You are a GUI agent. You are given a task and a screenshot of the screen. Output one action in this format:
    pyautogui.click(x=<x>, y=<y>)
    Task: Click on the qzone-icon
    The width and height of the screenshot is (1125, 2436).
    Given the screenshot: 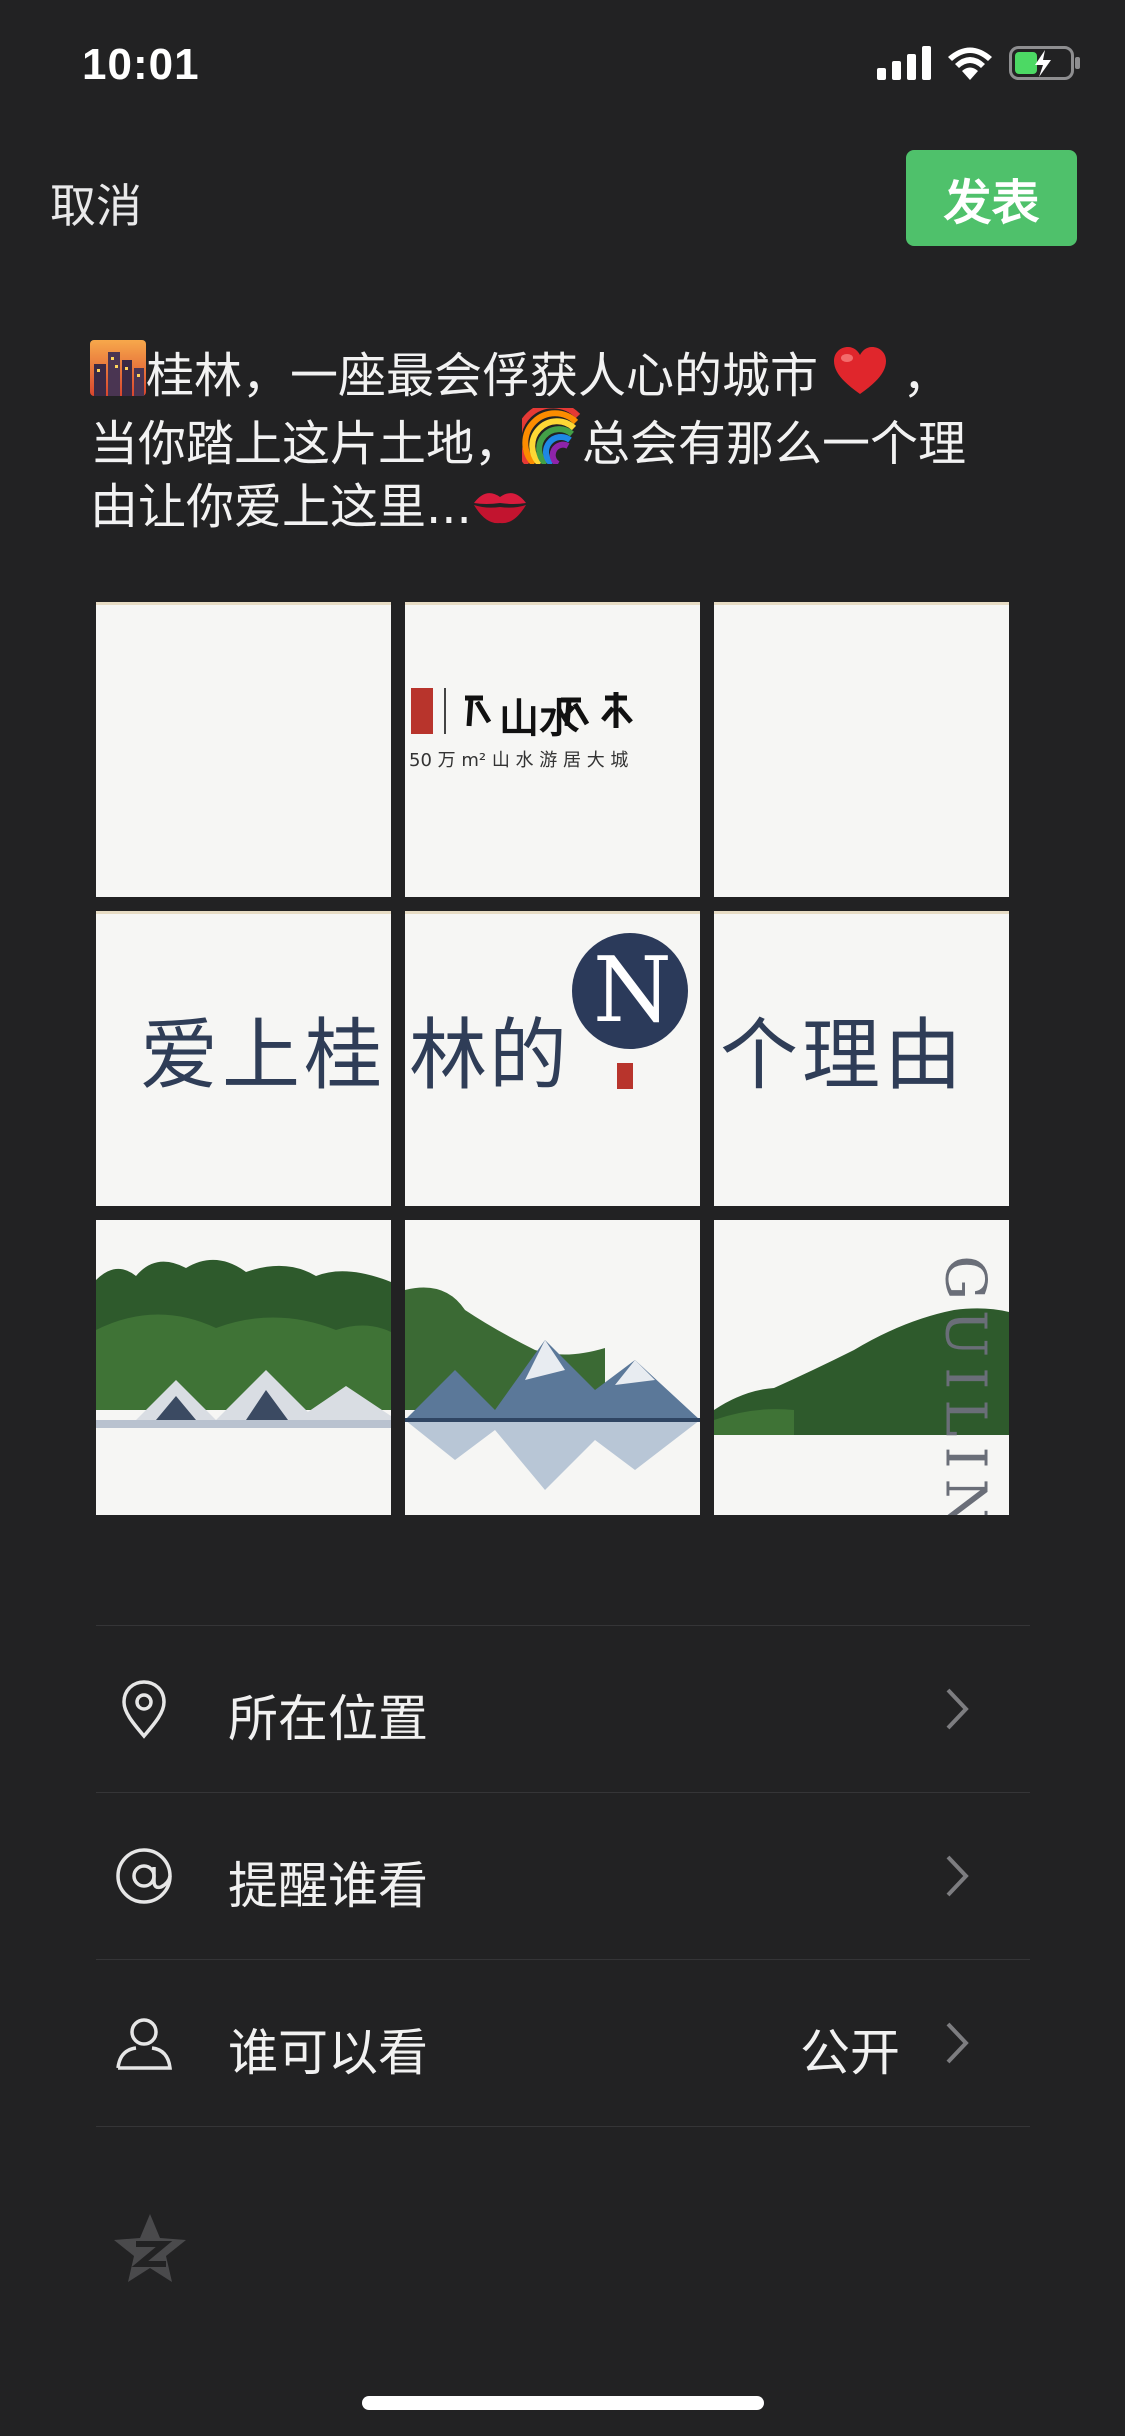 What is the action you would take?
    pyautogui.click(x=150, y=2250)
    